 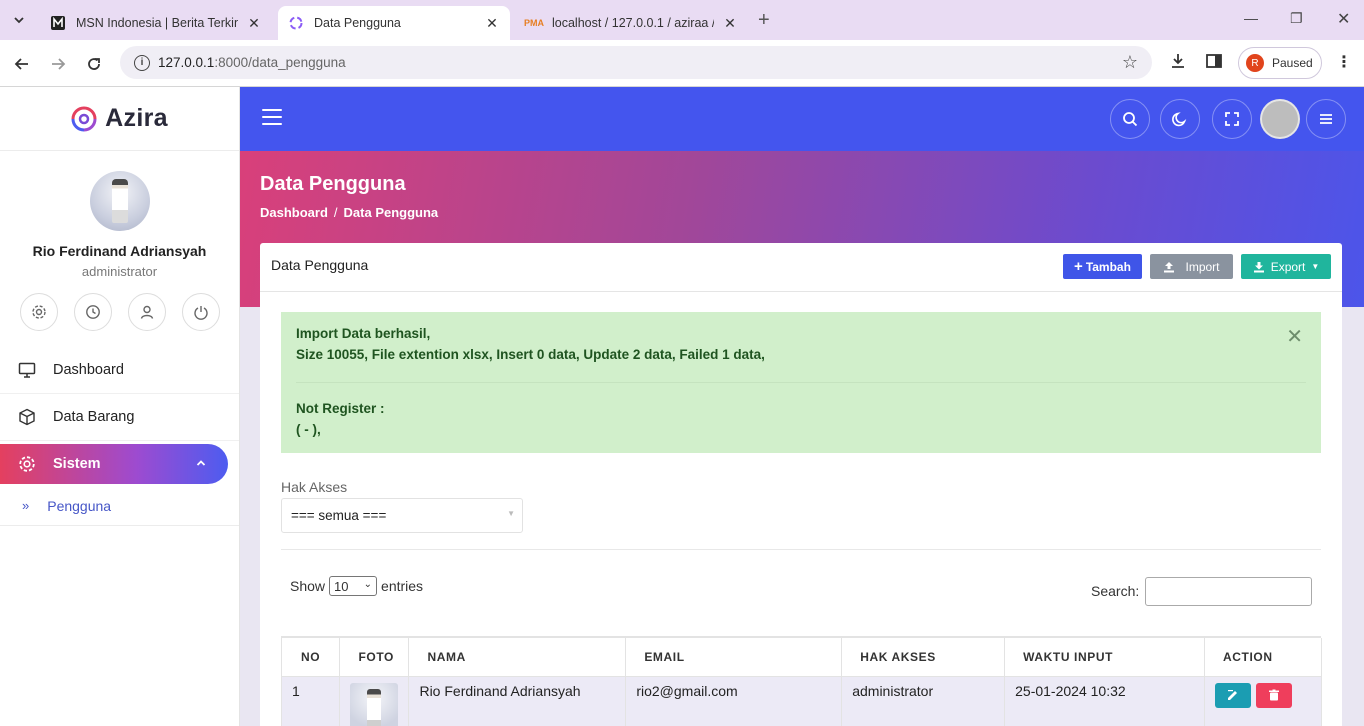 I want to click on address-bar: i 127.0.0.1:8000/data_pengguna ☆, so click(x=636, y=62).